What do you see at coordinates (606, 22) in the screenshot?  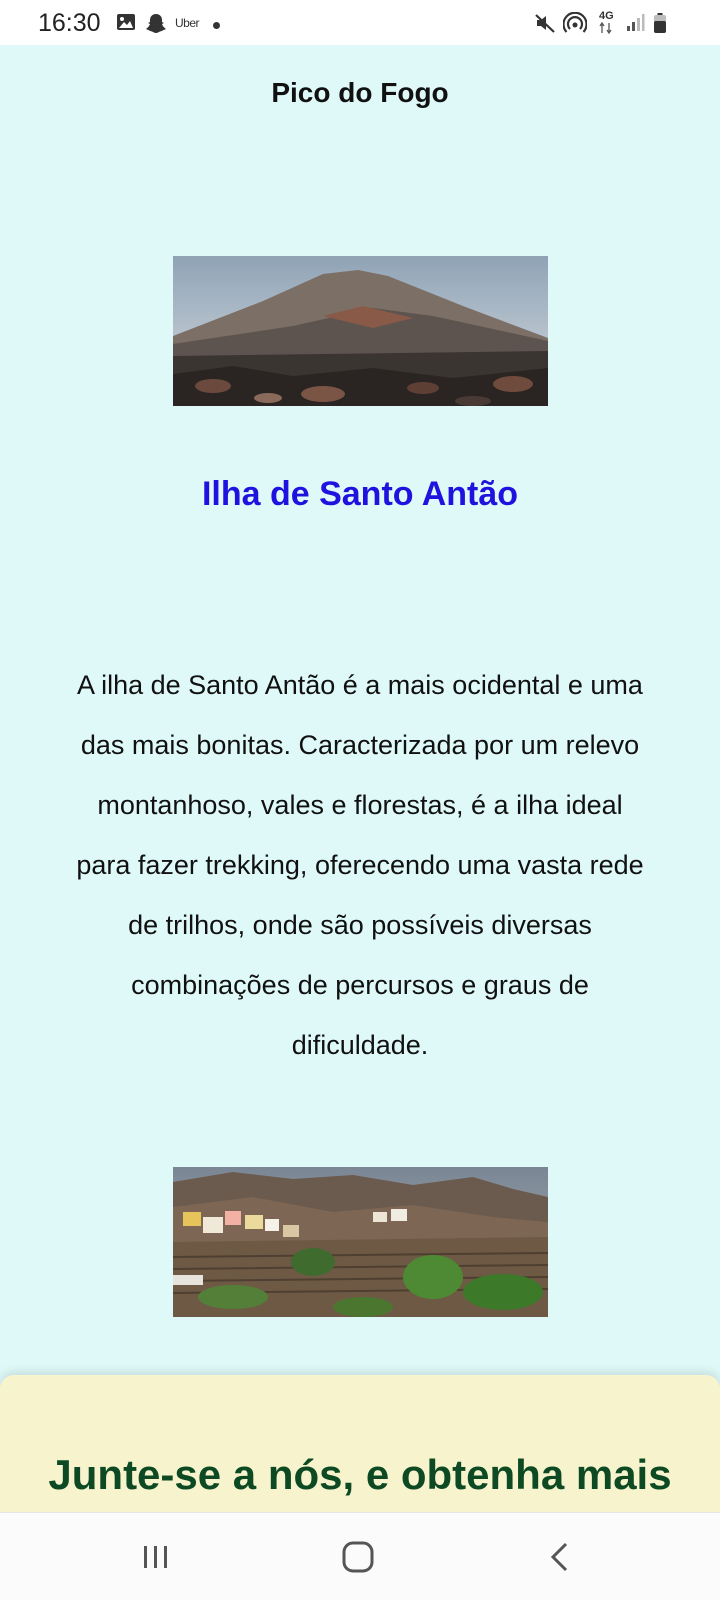 I see `network-4g-icon: 4G` at bounding box center [606, 22].